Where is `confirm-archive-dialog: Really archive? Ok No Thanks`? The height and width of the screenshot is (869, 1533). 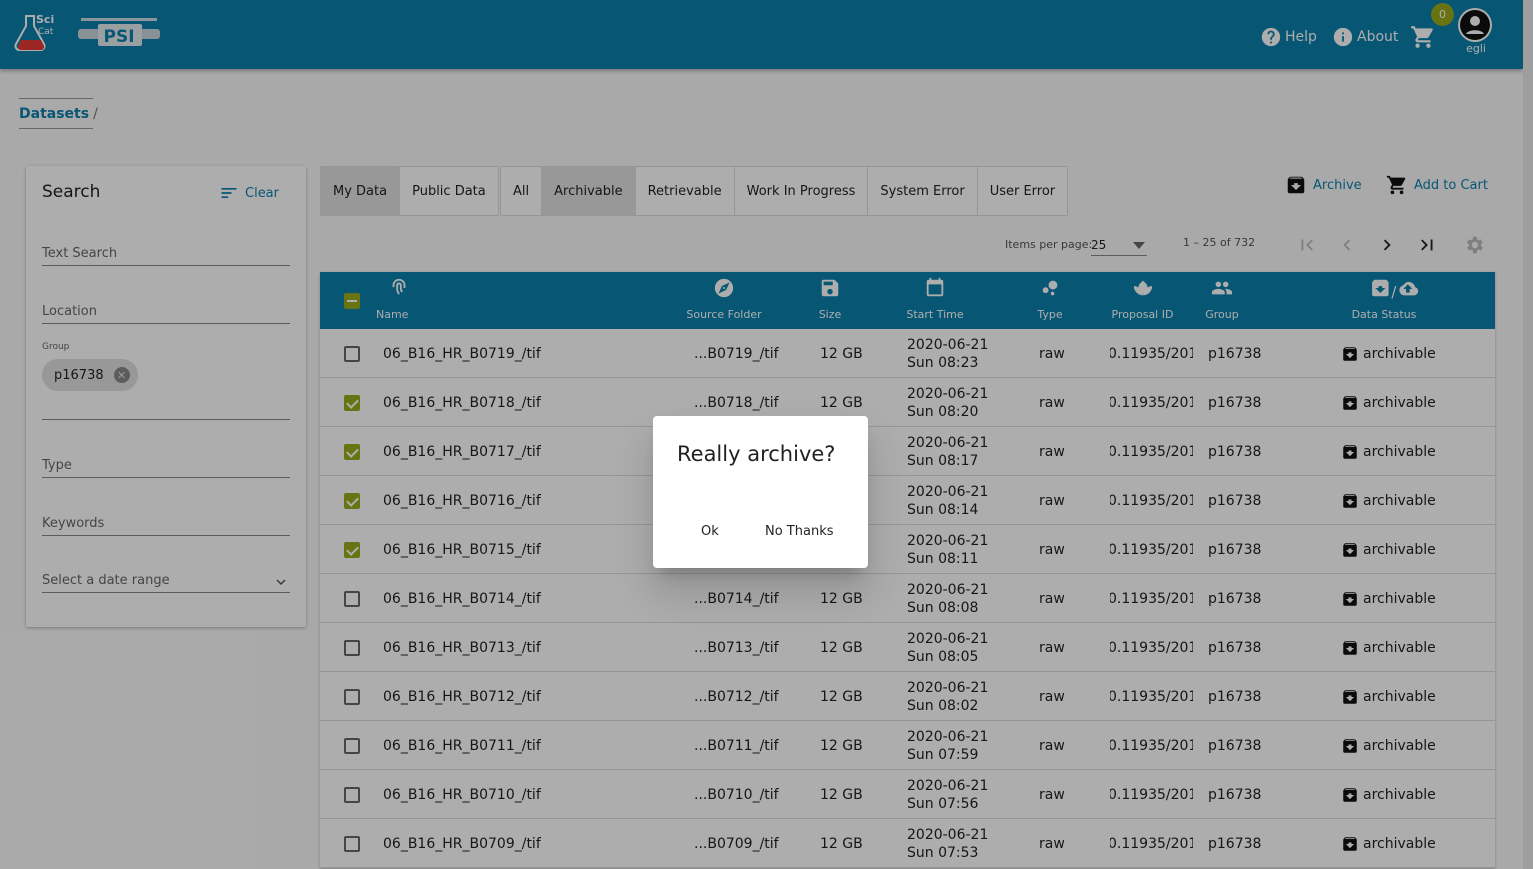
confirm-archive-dialog: Really archive? Ok No Thanks is located at coordinates (760, 492).